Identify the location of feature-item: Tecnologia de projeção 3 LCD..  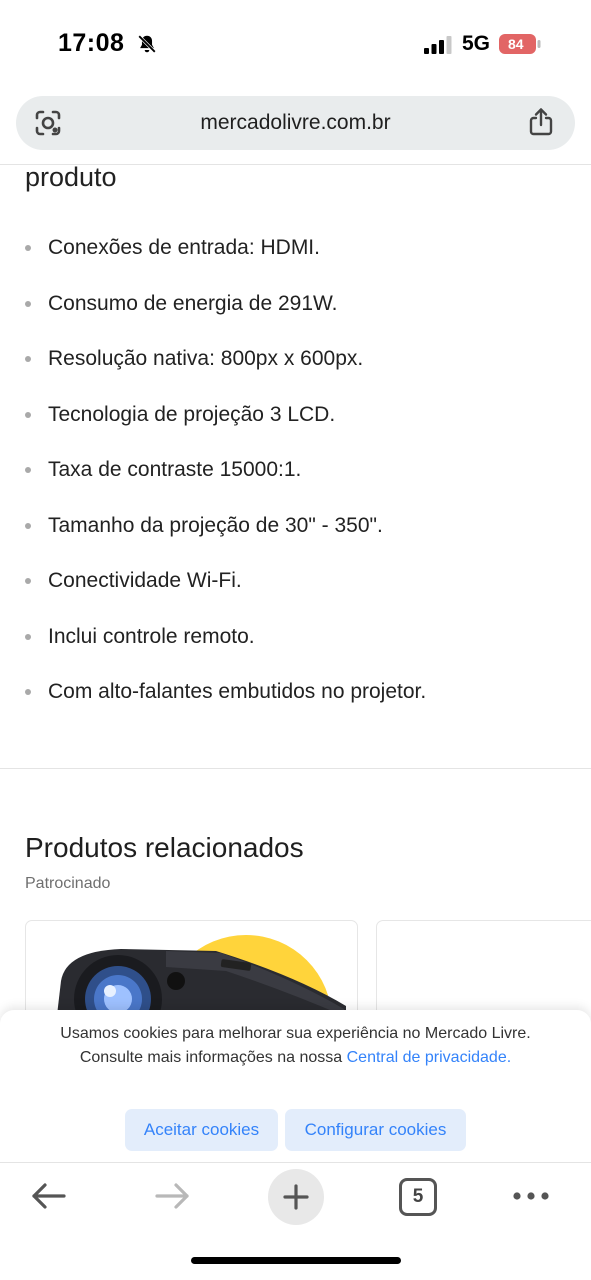
(295, 417).